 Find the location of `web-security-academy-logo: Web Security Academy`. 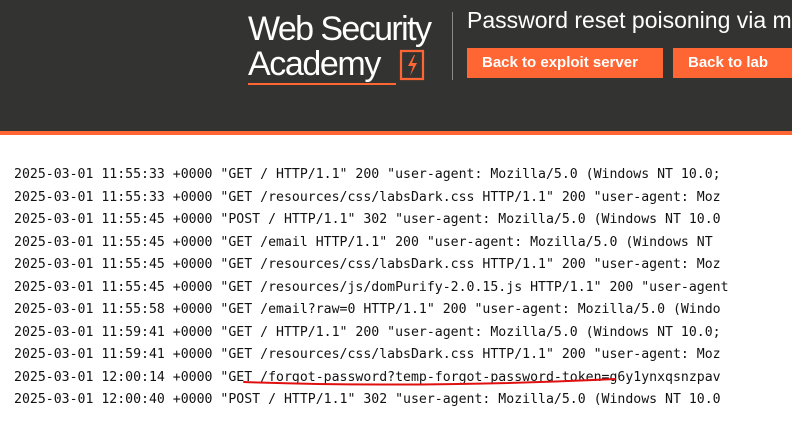

web-security-academy-logo: Web Security Academy is located at coordinates (348, 48).